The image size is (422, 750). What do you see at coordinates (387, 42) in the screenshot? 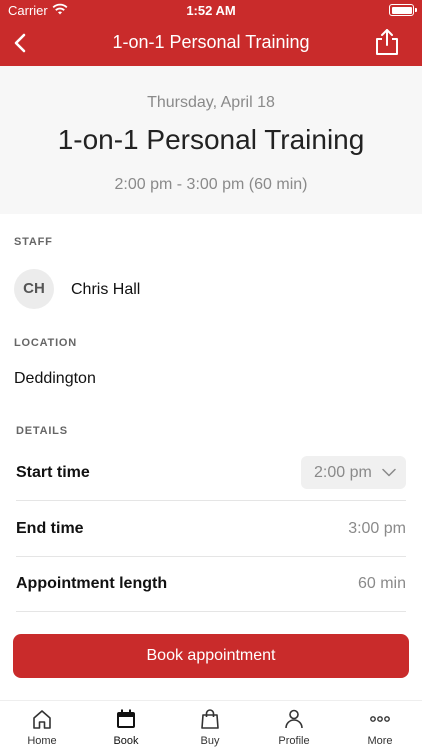
I see `share-icon` at bounding box center [387, 42].